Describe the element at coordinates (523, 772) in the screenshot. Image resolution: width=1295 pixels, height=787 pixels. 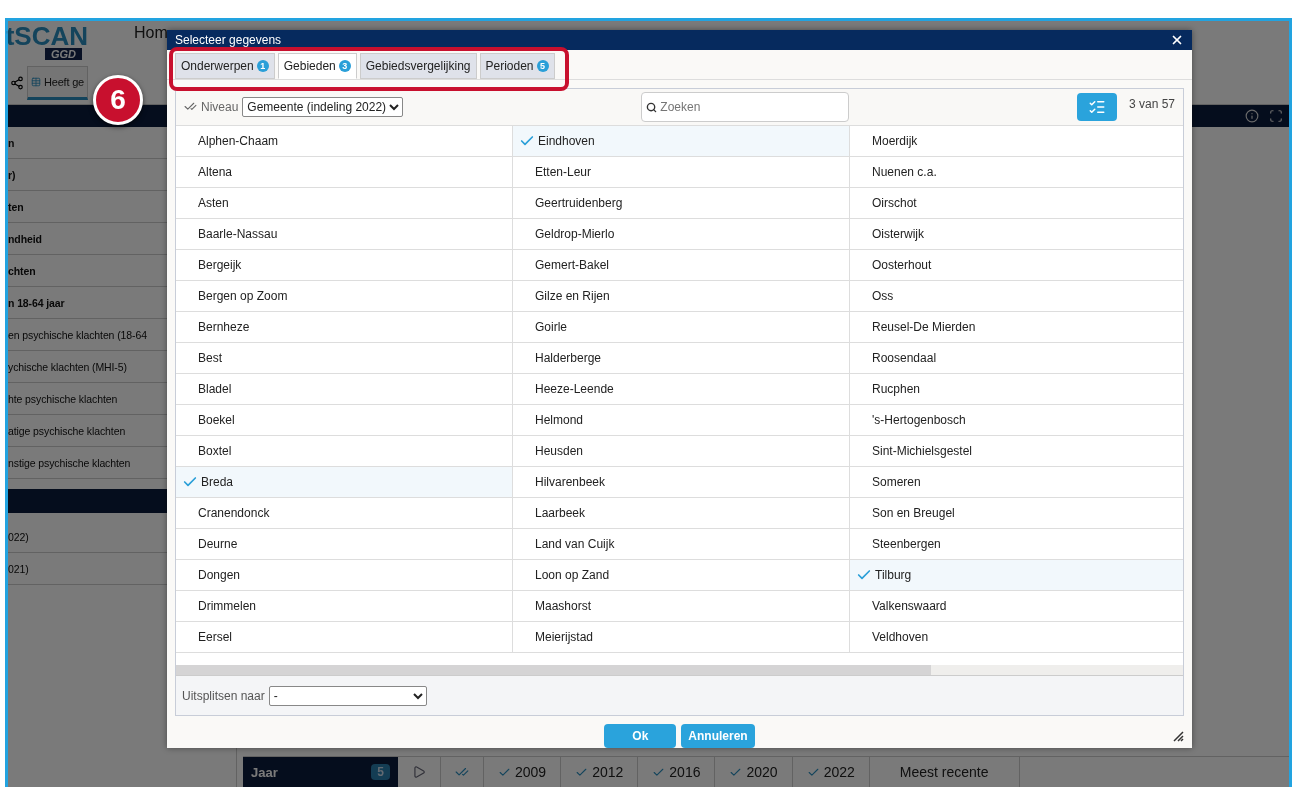
I see `year-option: 2009` at that location.